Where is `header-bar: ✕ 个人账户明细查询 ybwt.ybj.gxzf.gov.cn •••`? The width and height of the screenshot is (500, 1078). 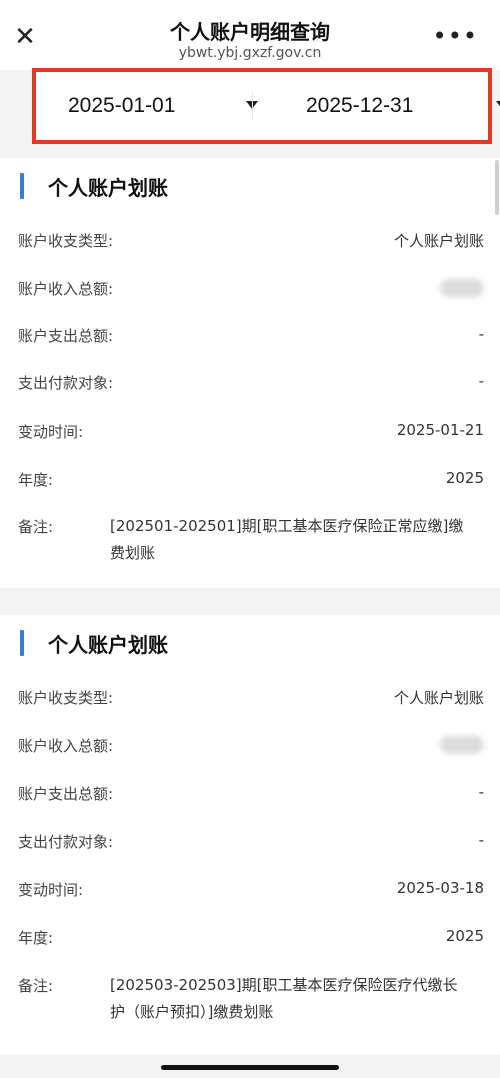
header-bar: ✕ 个人账户明细查询 ybwt.ybj.gxzf.gov.cn ••• is located at coordinates (250, 35).